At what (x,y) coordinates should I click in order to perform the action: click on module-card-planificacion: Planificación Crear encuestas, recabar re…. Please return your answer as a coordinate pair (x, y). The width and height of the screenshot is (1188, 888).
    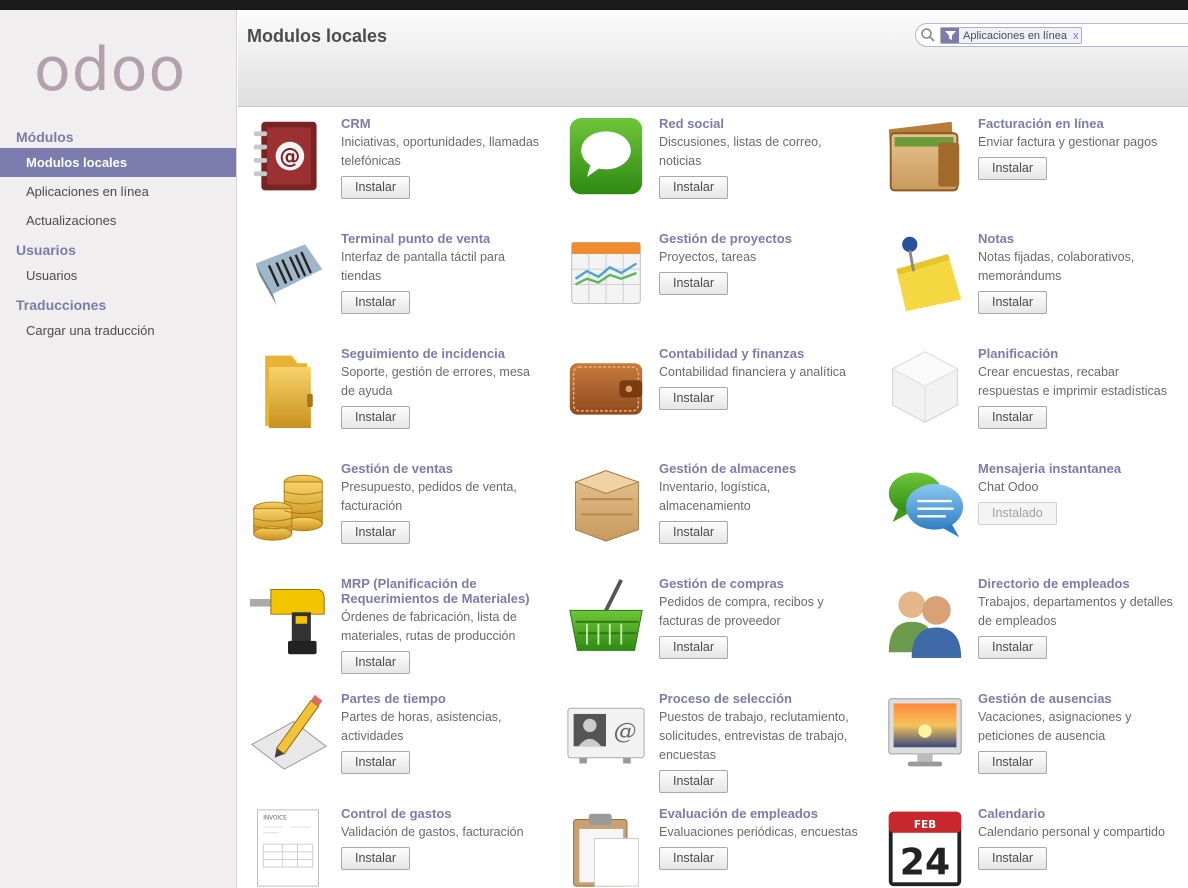
    Looking at the image, I should click on (1030, 393).